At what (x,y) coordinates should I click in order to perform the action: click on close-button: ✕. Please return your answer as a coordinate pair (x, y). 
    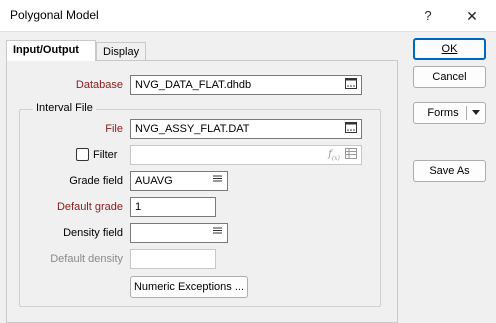
    Looking at the image, I should click on (472, 16).